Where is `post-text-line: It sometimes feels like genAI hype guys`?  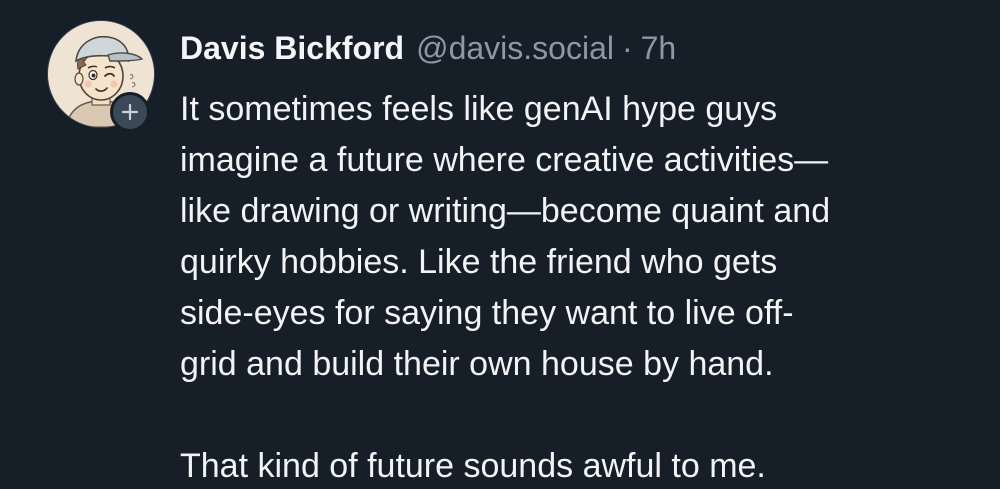 post-text-line: It sometimes feels like genAI hype guys is located at coordinates (479, 109).